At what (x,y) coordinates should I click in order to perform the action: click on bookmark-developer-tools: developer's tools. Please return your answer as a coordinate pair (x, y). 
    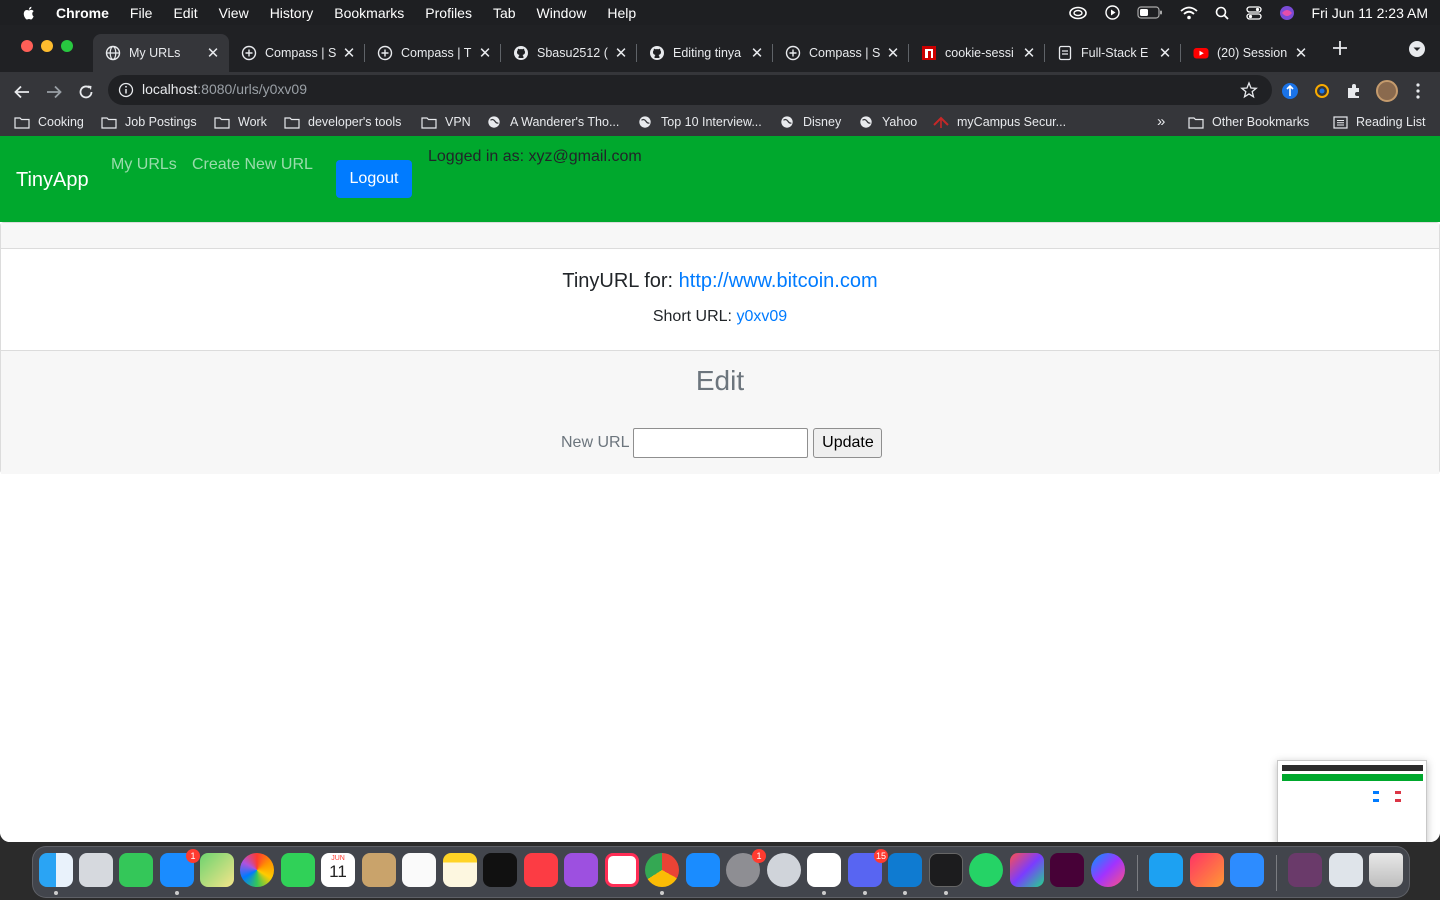
    Looking at the image, I should click on (342, 122).